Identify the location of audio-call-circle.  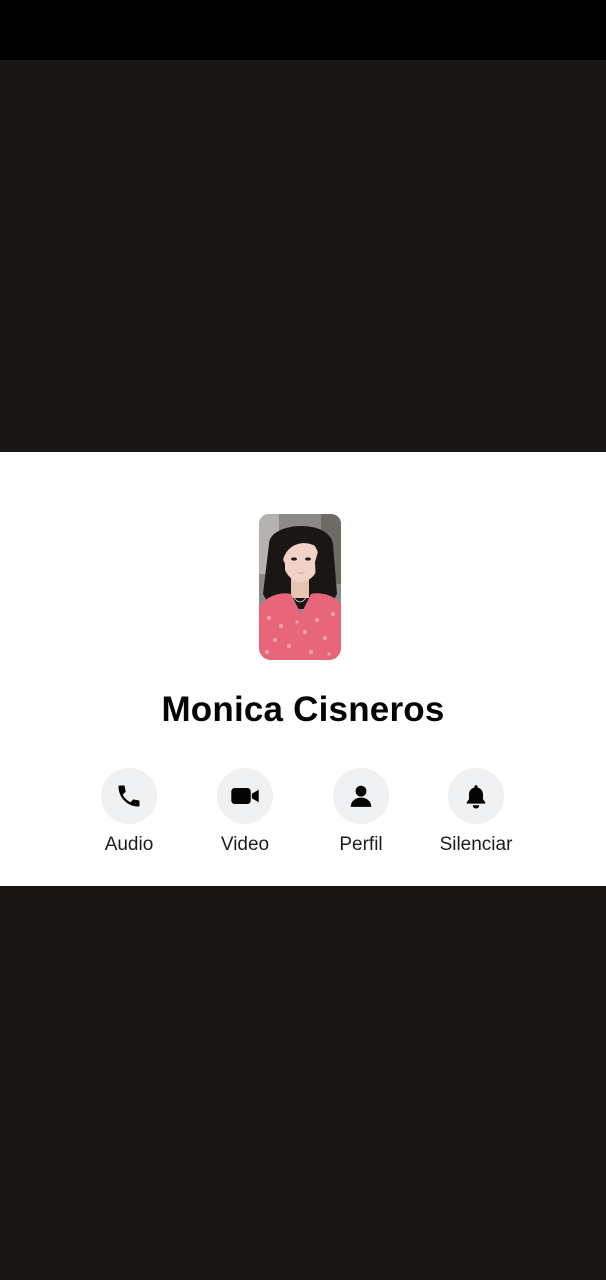
(129, 796).